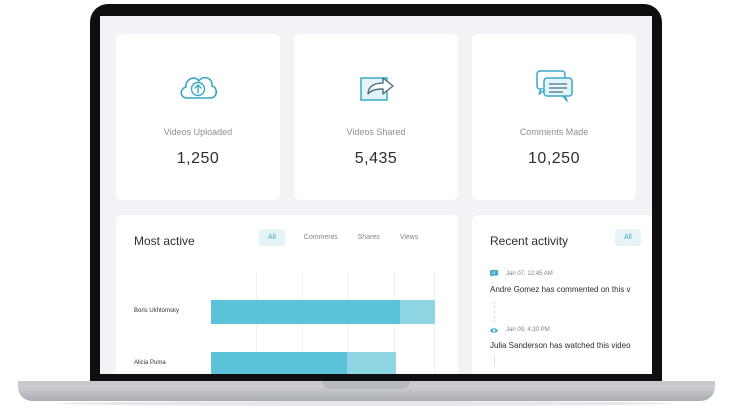  I want to click on recent-activity-title: Recent activity, so click(529, 241).